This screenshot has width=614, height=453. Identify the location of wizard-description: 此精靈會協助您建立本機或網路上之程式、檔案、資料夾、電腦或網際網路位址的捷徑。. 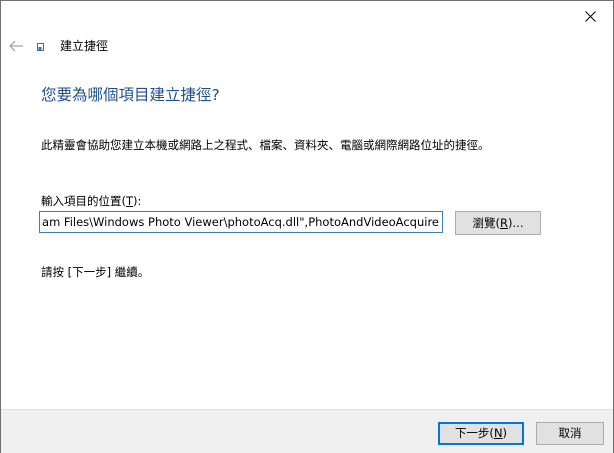
(265, 145).